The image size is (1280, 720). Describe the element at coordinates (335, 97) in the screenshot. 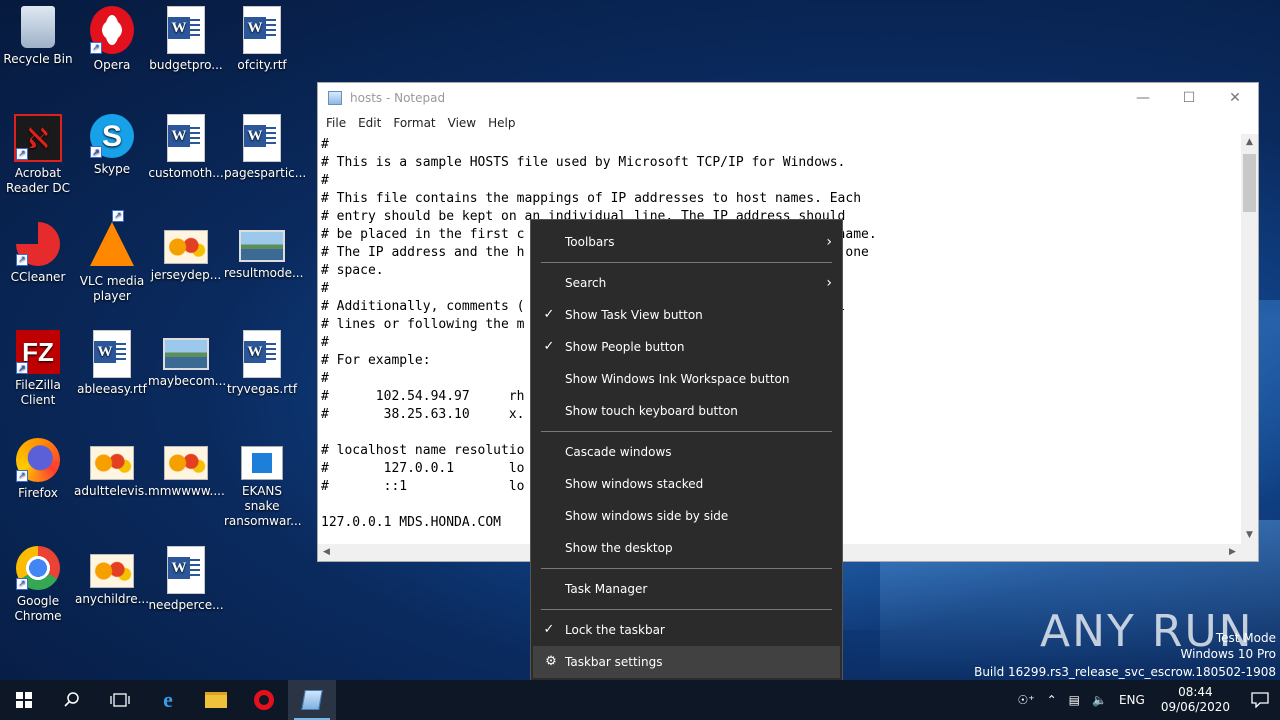

I see `notepad-app-icon` at that location.